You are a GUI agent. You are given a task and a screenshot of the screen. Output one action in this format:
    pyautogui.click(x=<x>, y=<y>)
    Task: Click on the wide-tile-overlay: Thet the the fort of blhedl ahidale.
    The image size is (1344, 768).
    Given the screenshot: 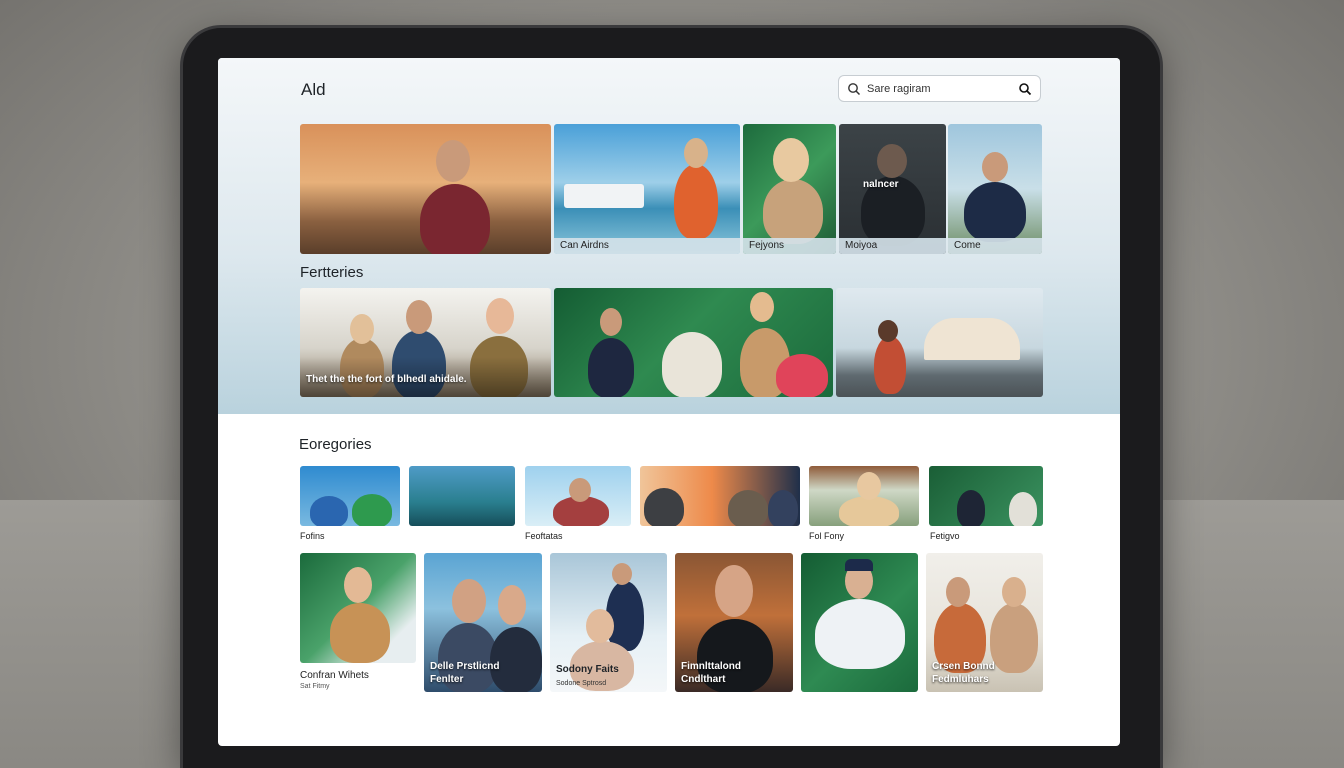 What is the action you would take?
    pyautogui.click(x=386, y=379)
    